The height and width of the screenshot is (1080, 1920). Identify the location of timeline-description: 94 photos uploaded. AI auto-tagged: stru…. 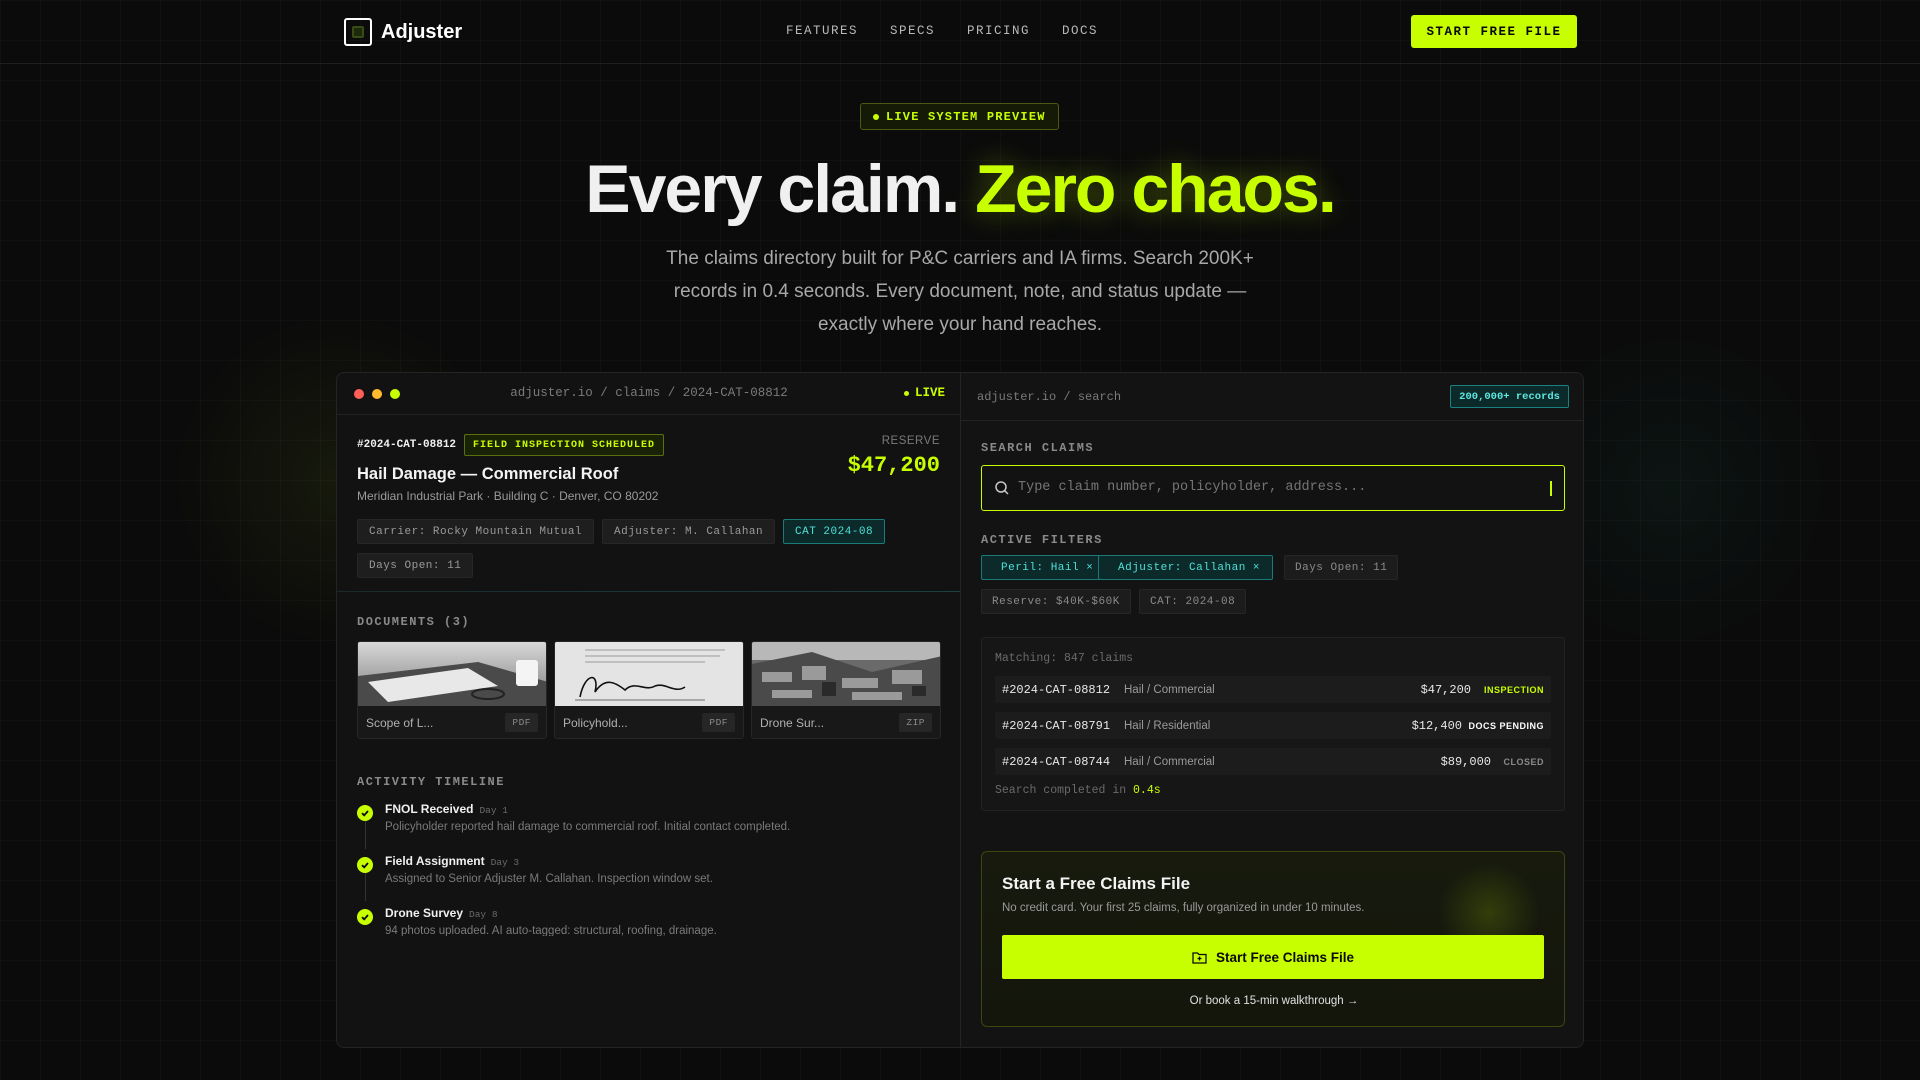
(551, 930).